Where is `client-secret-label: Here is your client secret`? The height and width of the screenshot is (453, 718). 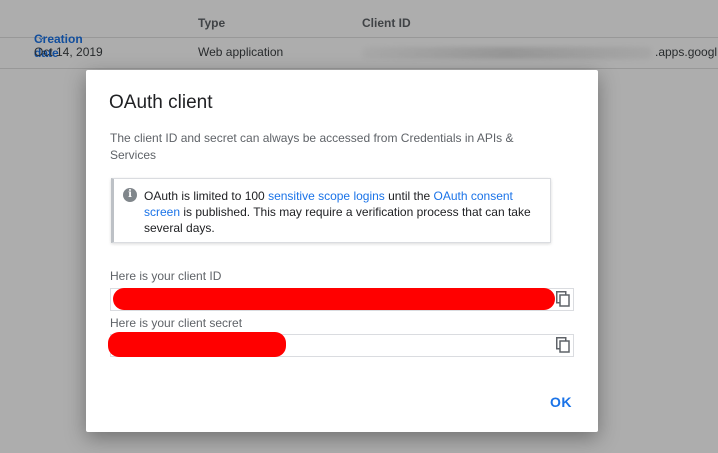
client-secret-label: Here is your client secret is located at coordinates (176, 323).